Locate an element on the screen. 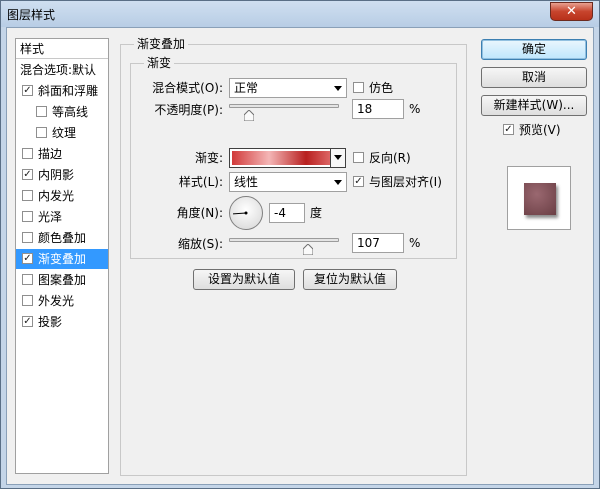 The image size is (600, 489). angle-dial is located at coordinates (246, 213).